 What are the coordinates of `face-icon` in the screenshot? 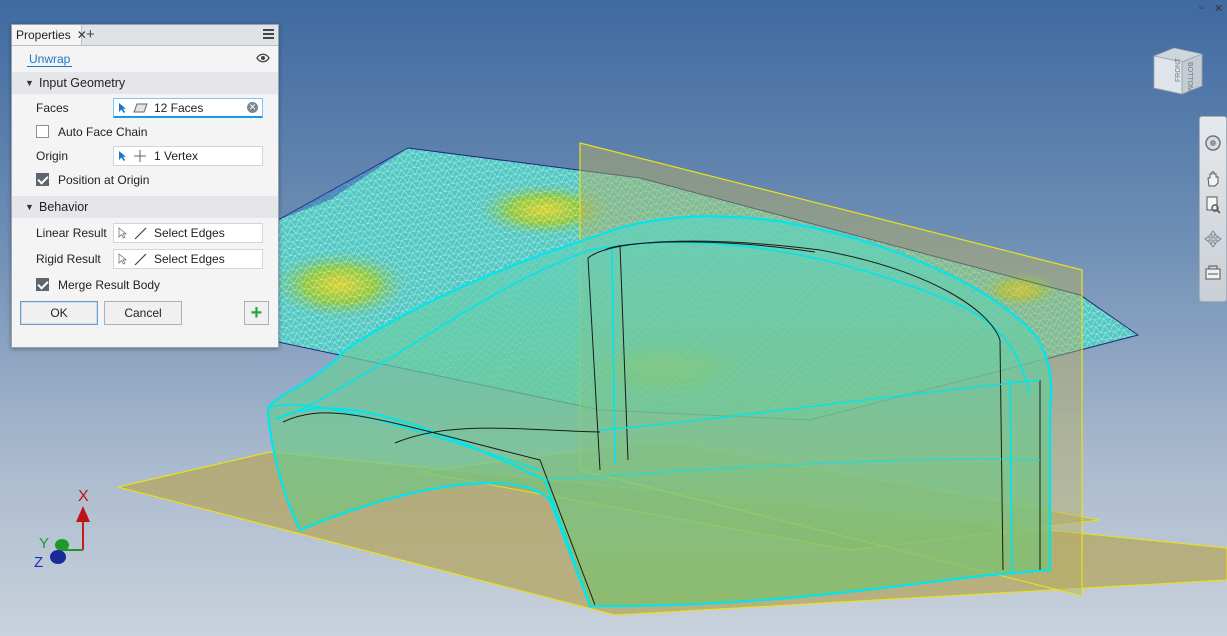 It's located at (141, 108).